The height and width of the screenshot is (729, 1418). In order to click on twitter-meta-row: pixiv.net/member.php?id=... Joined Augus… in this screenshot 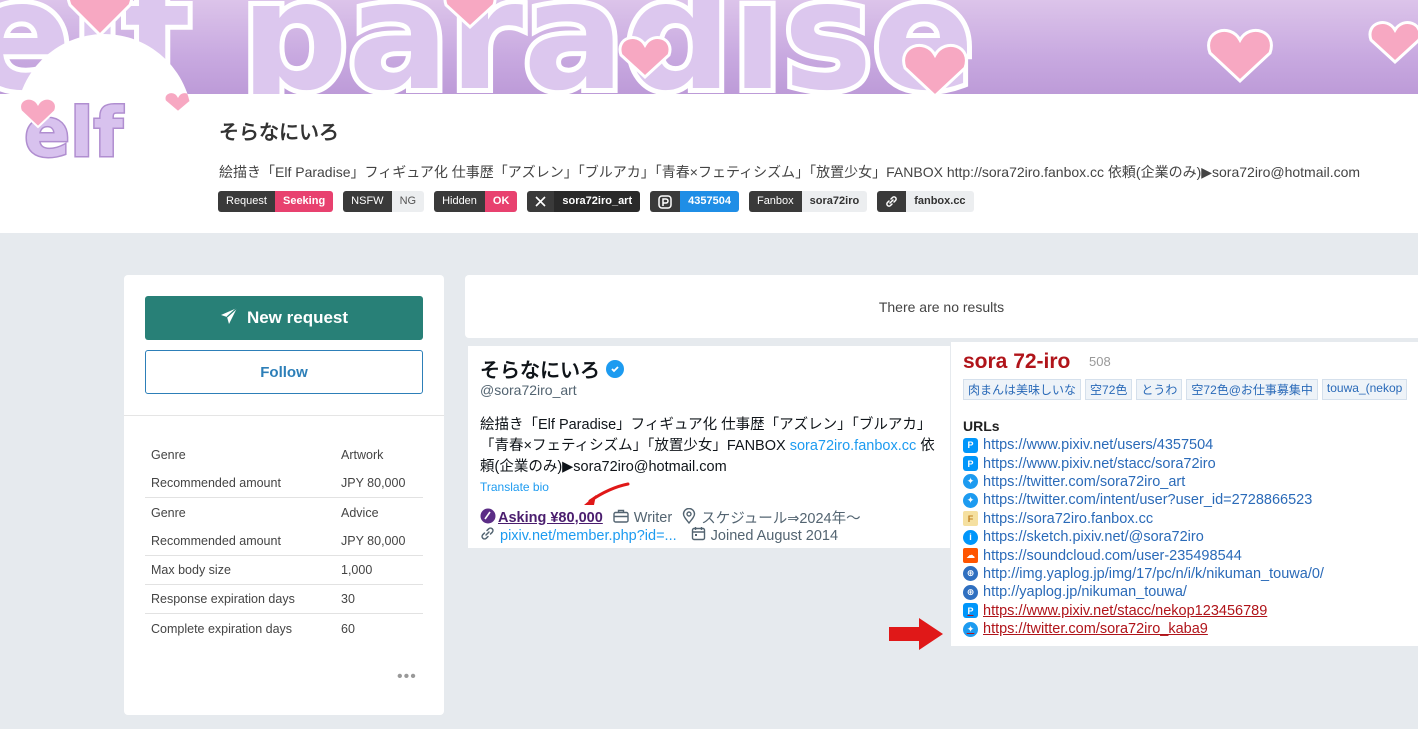, I will do `click(659, 535)`.